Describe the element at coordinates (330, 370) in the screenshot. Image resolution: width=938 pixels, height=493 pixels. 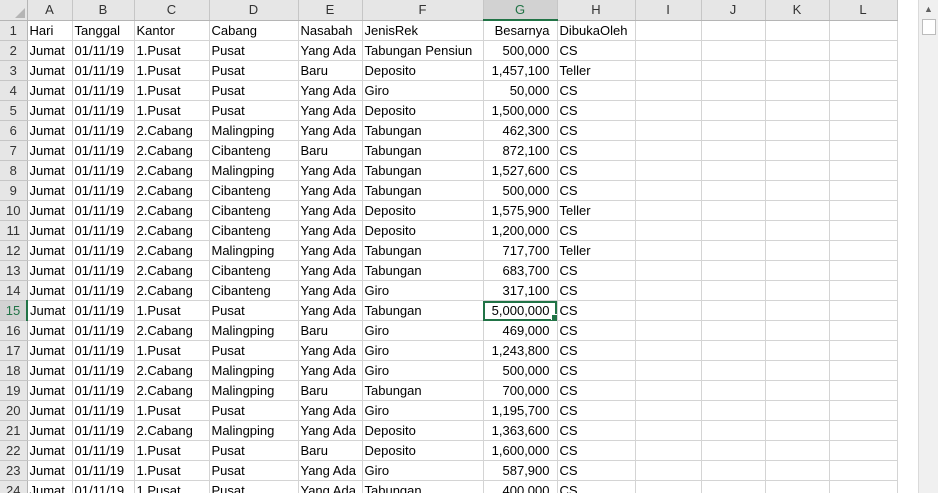
I see `cell-e18: Yang Ada` at that location.